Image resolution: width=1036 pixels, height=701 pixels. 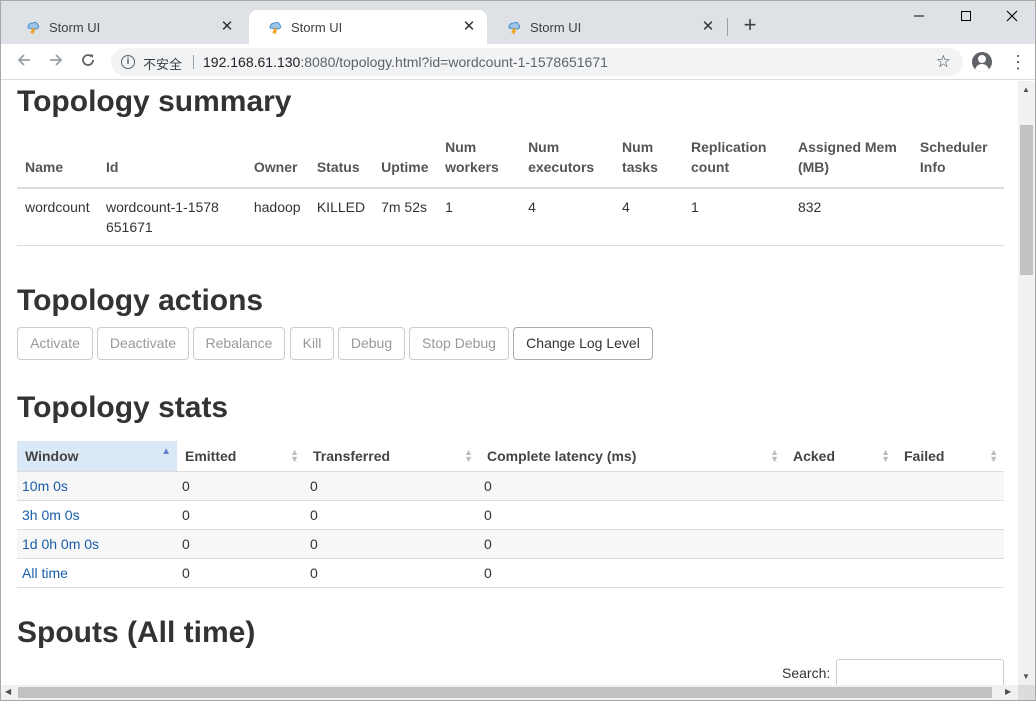 I want to click on tab-strip: Storm UI ✕ Storm UI ✕ Storm UI ✕ +, so click(x=518, y=22).